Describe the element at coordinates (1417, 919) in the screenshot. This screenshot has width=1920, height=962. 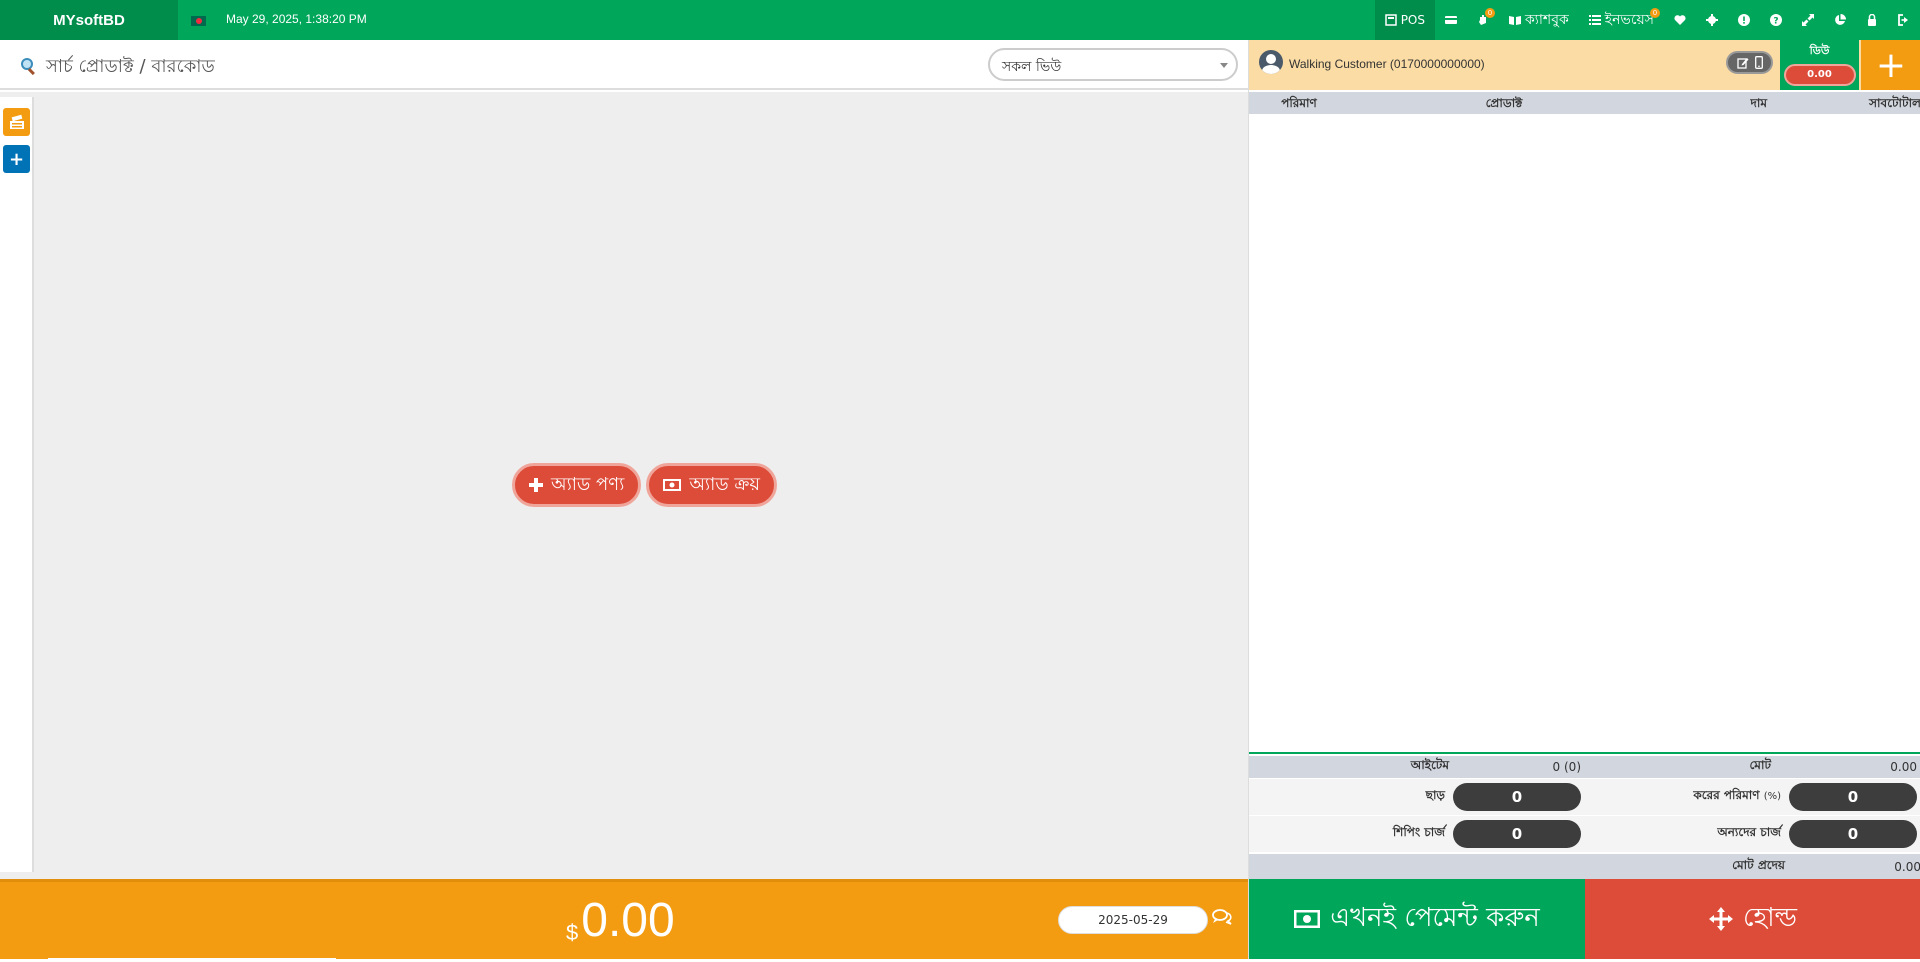
I see `pay-now-button: এখনই পেমেন্ট করুন` at that location.